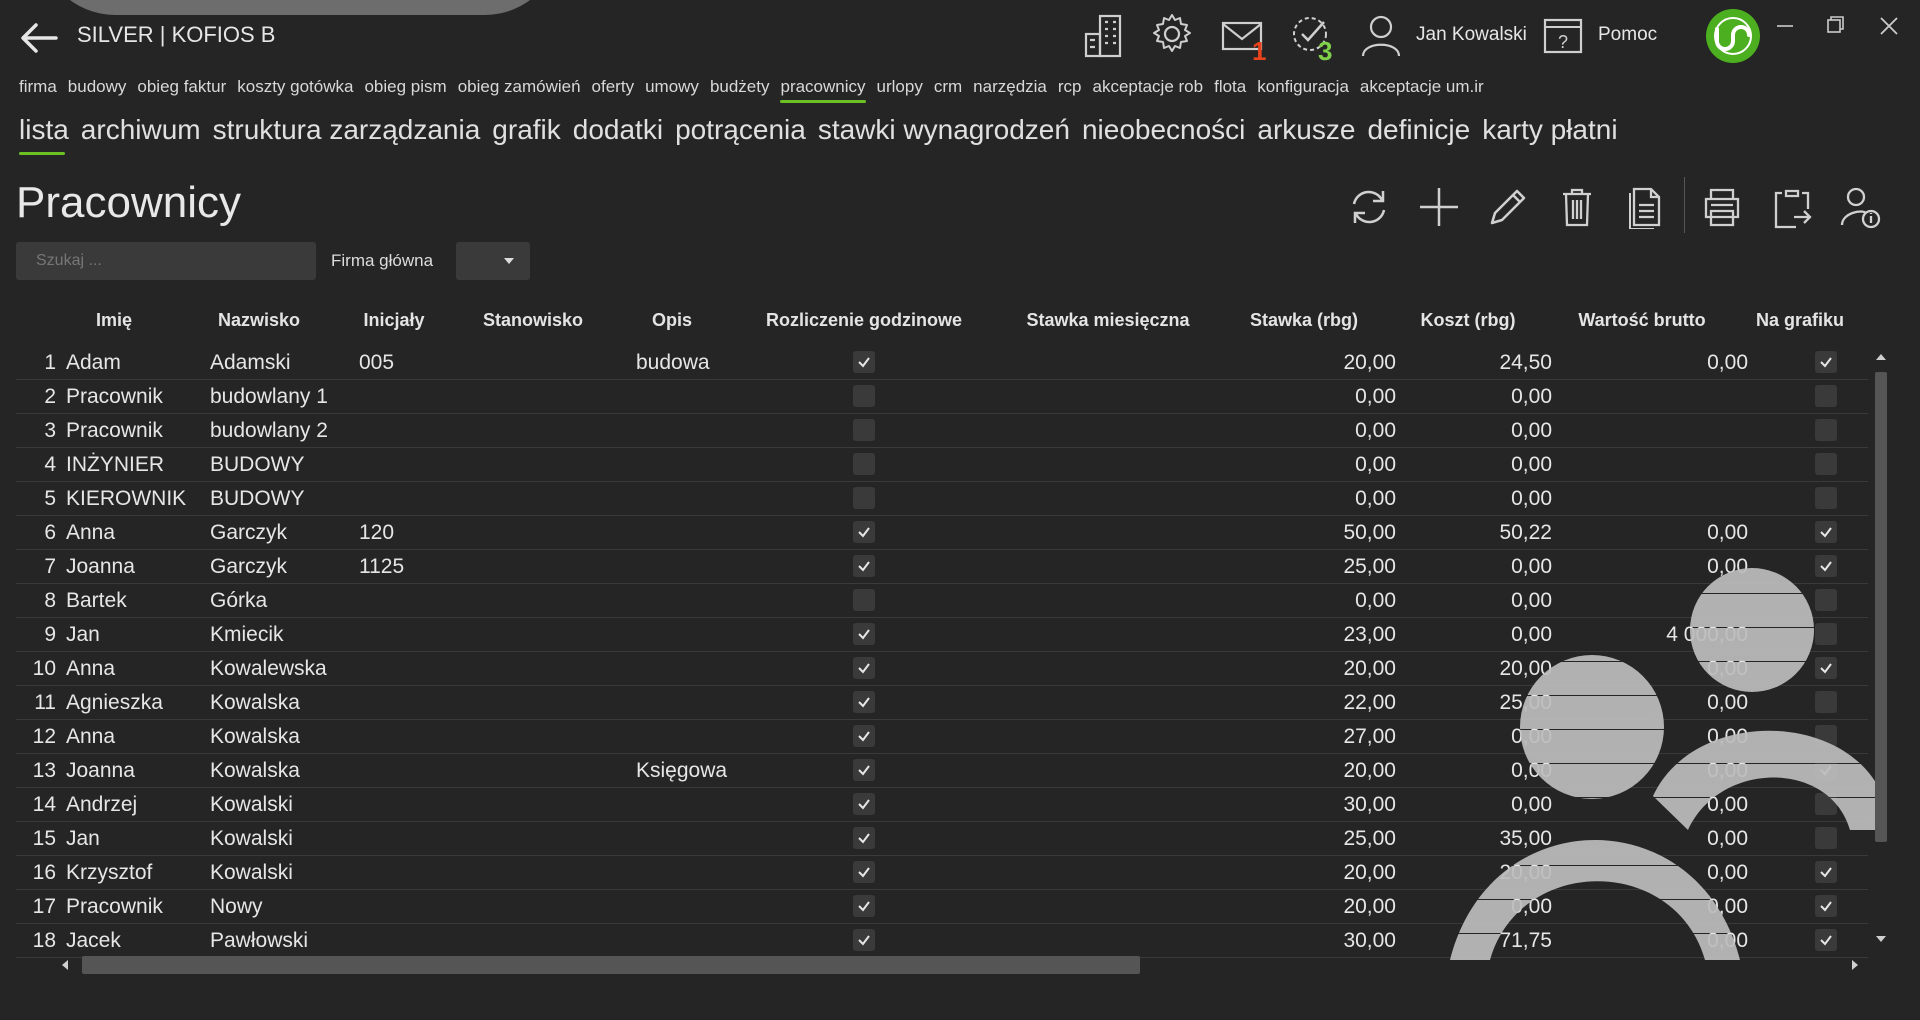 Image resolution: width=1920 pixels, height=1020 pixels. I want to click on tab-lista: lista, so click(44, 134).